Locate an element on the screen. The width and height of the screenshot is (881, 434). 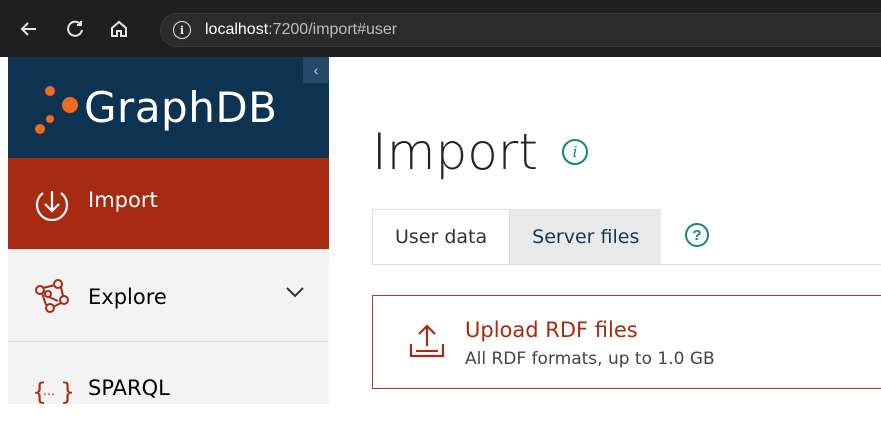
help-icon: ? is located at coordinates (697, 235).